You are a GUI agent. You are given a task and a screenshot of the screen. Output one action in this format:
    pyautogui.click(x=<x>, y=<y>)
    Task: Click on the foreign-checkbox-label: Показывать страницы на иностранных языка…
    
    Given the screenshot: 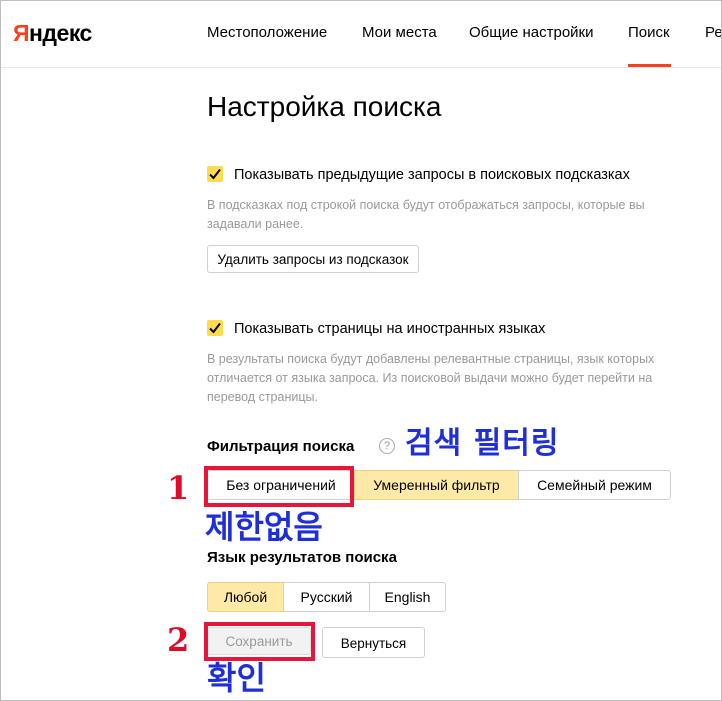 What is the action you would take?
    pyautogui.click(x=390, y=329)
    